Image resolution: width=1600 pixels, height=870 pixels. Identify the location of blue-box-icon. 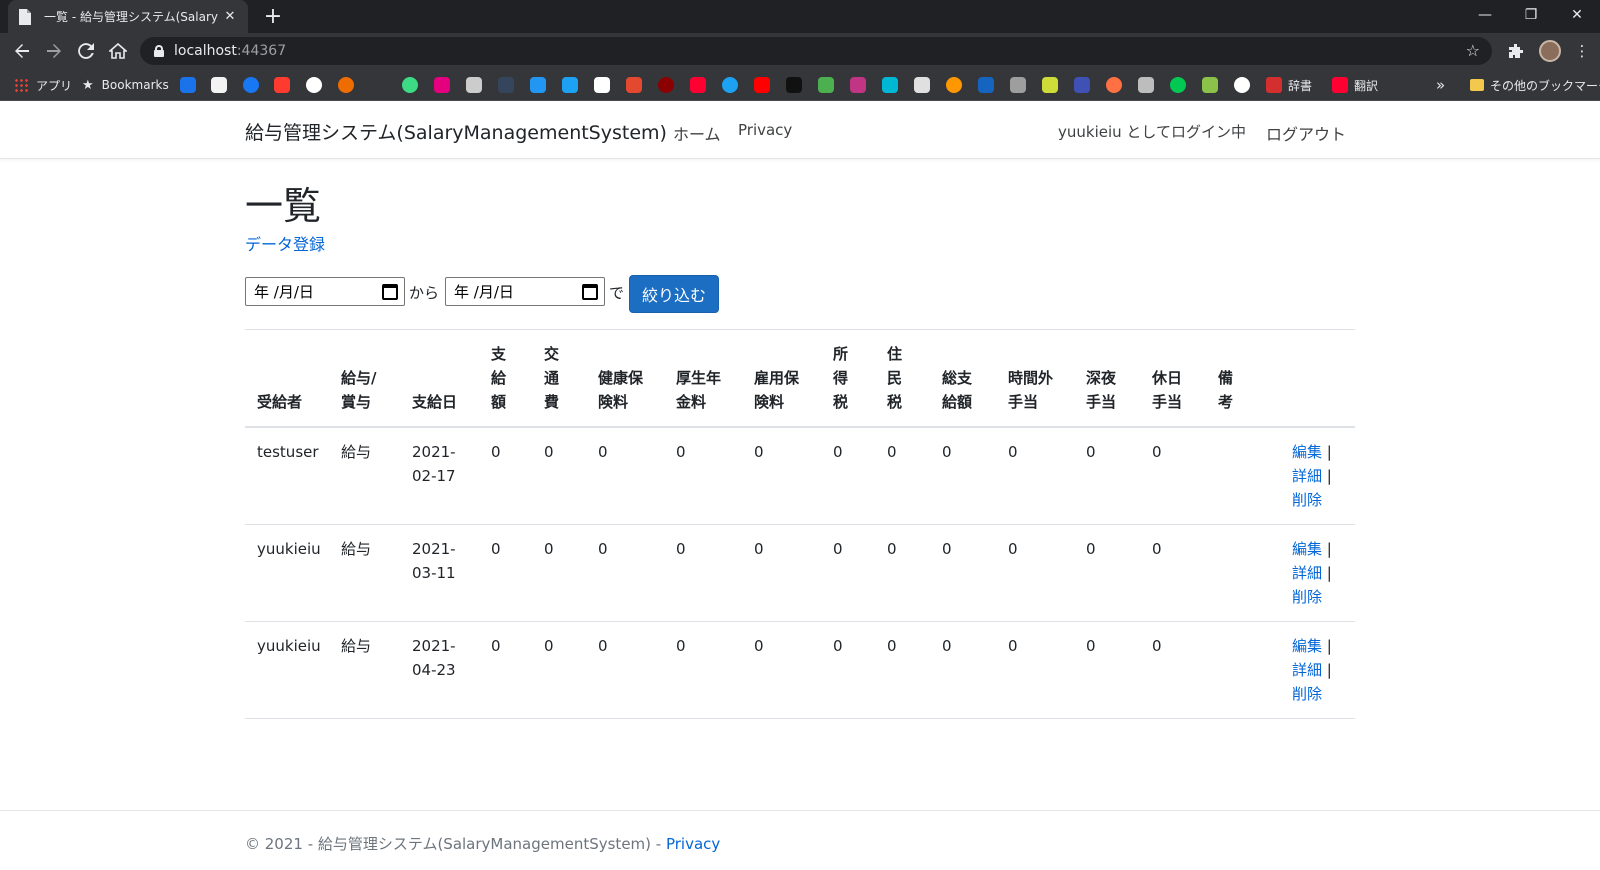
(986, 85).